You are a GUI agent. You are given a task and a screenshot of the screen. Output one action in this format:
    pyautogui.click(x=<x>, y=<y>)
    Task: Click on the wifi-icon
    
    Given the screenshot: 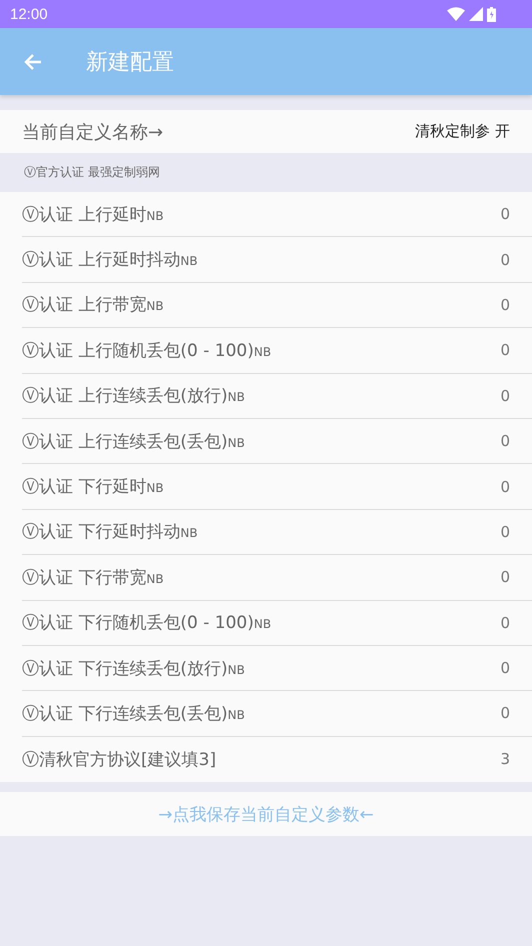 What is the action you would take?
    pyautogui.click(x=456, y=14)
    